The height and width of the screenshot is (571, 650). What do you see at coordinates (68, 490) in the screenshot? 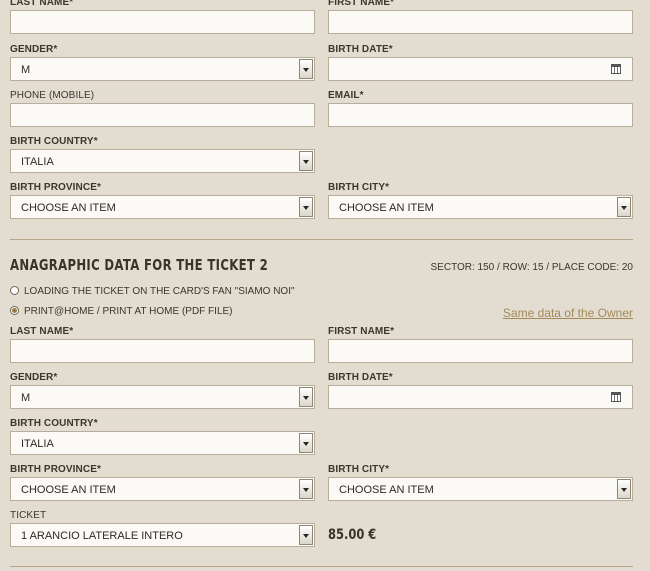
I see `ticket2-birth-province-value: CHOOSE AN ITEM` at bounding box center [68, 490].